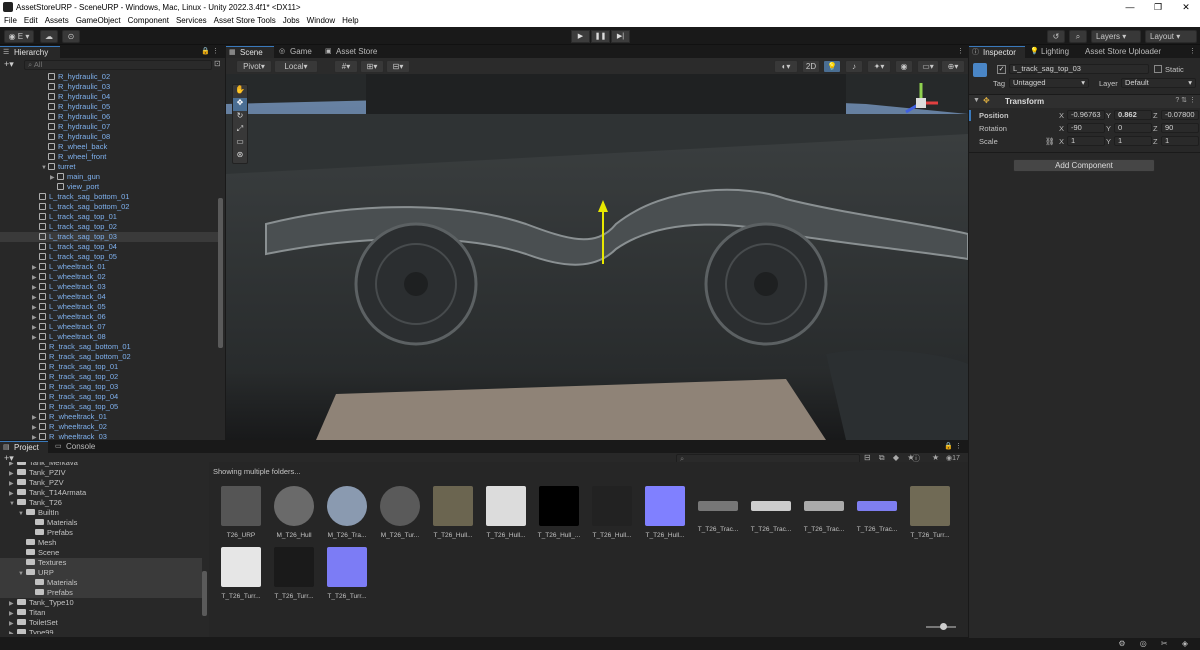  Describe the element at coordinates (1056, 36) in the screenshot. I see `history-icon: ↺` at that location.